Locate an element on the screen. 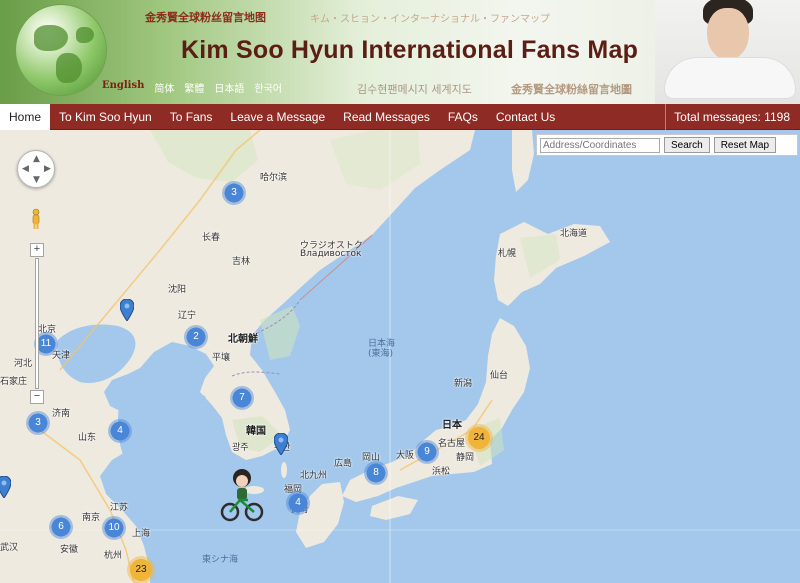 The height and width of the screenshot is (583, 800). label-gwangju: 광주 is located at coordinates (240, 448).